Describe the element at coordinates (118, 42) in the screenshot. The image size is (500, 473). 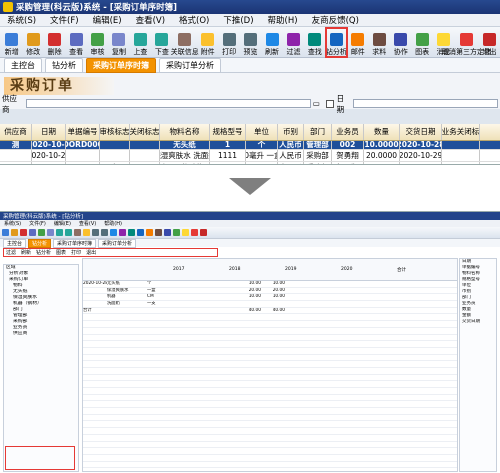
I see `toolbar-button: 复制` at that location.